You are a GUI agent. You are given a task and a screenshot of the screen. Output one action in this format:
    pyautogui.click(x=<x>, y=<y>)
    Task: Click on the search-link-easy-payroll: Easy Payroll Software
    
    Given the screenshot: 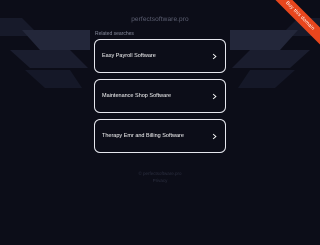 What is the action you would take?
    pyautogui.click(x=160, y=56)
    